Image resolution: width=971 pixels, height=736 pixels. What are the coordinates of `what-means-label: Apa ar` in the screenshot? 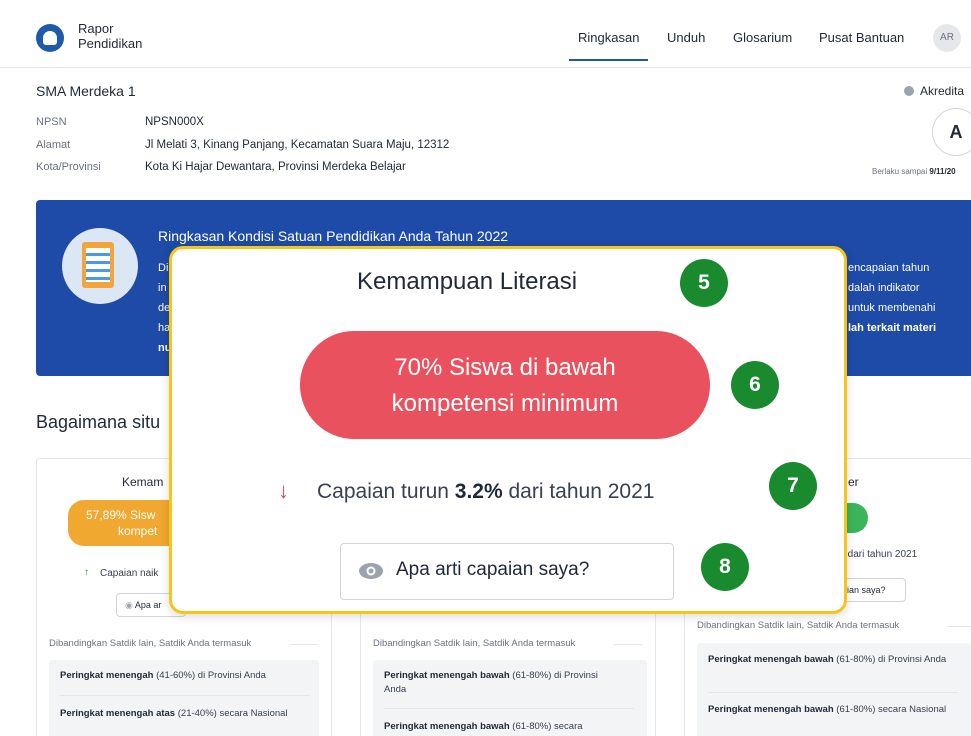 It's located at (148, 605).